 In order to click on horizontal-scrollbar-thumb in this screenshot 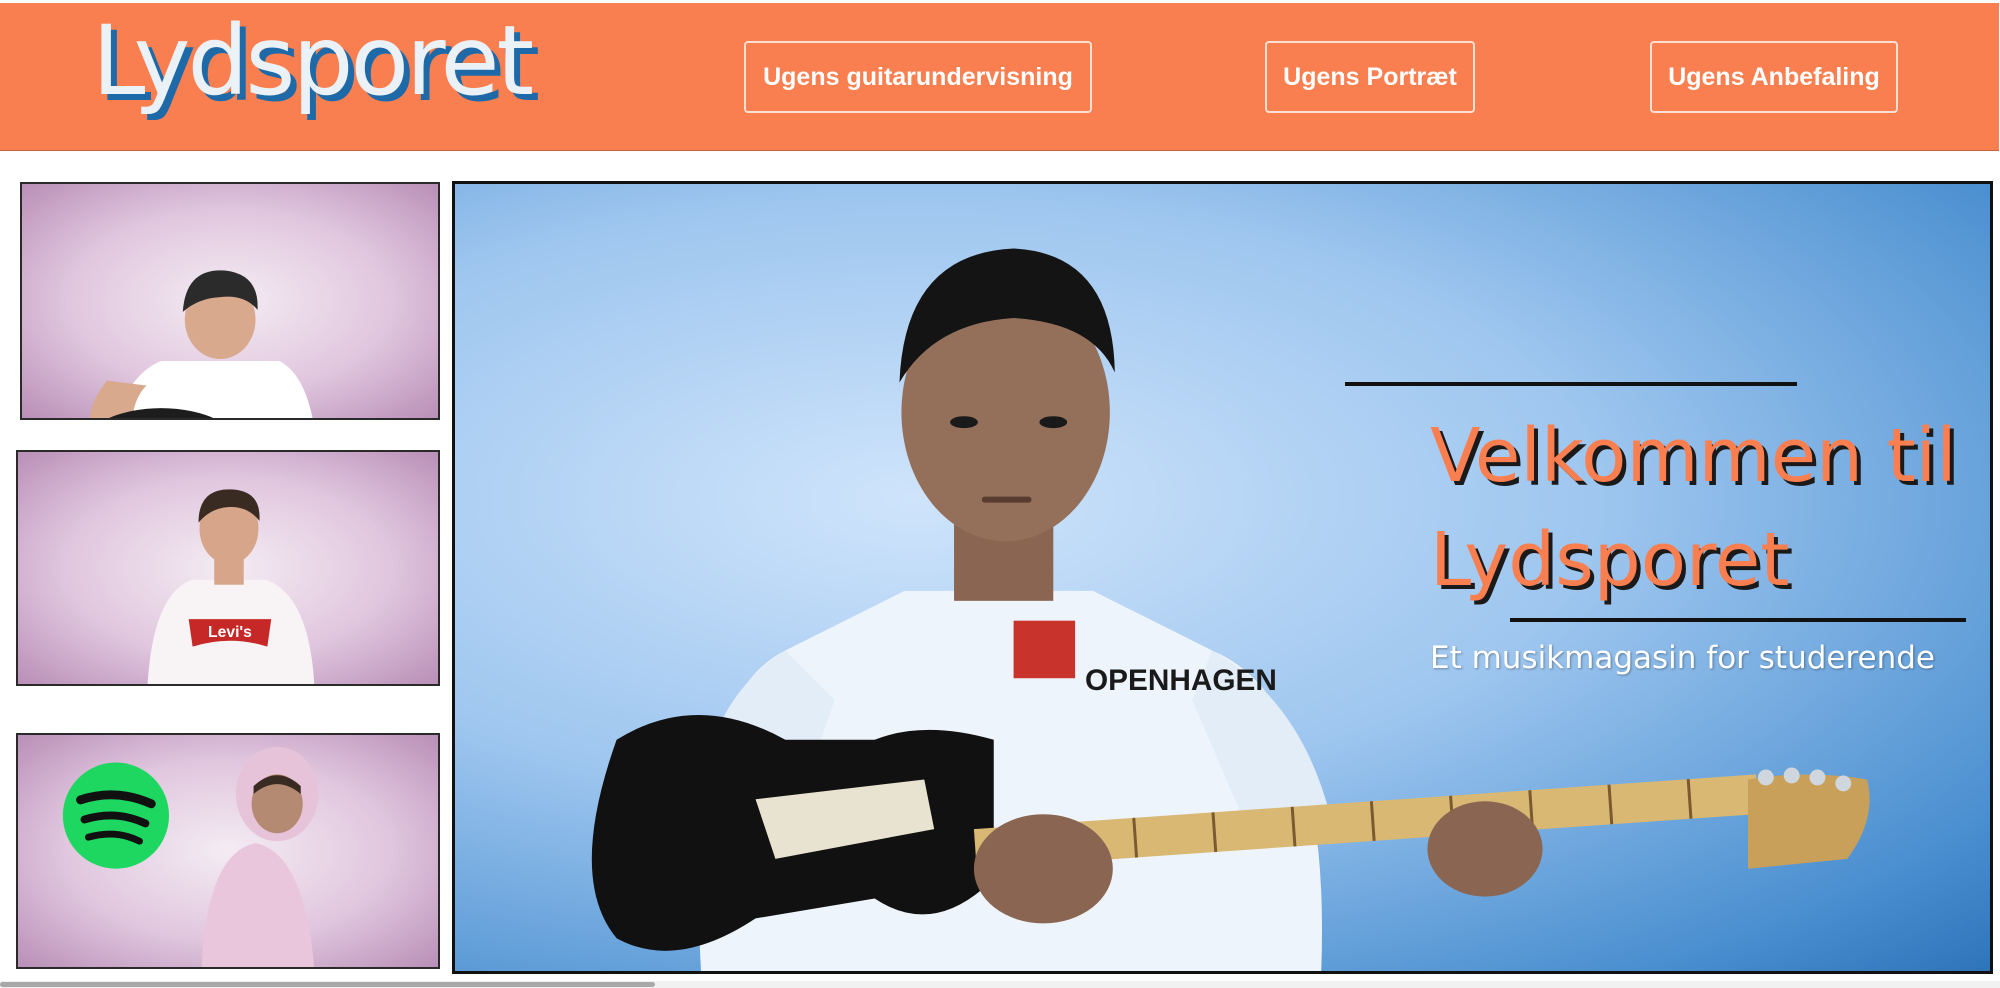, I will do `click(327, 984)`.